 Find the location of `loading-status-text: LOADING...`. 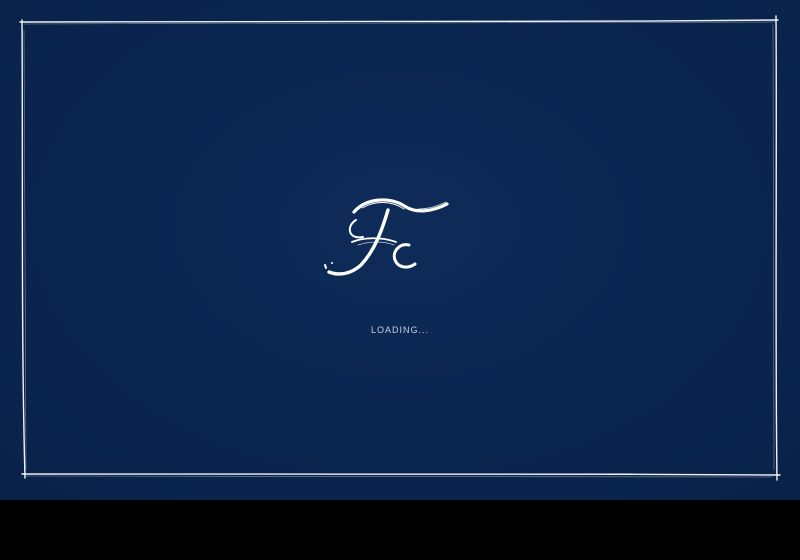

loading-status-text: LOADING... is located at coordinates (399, 330).